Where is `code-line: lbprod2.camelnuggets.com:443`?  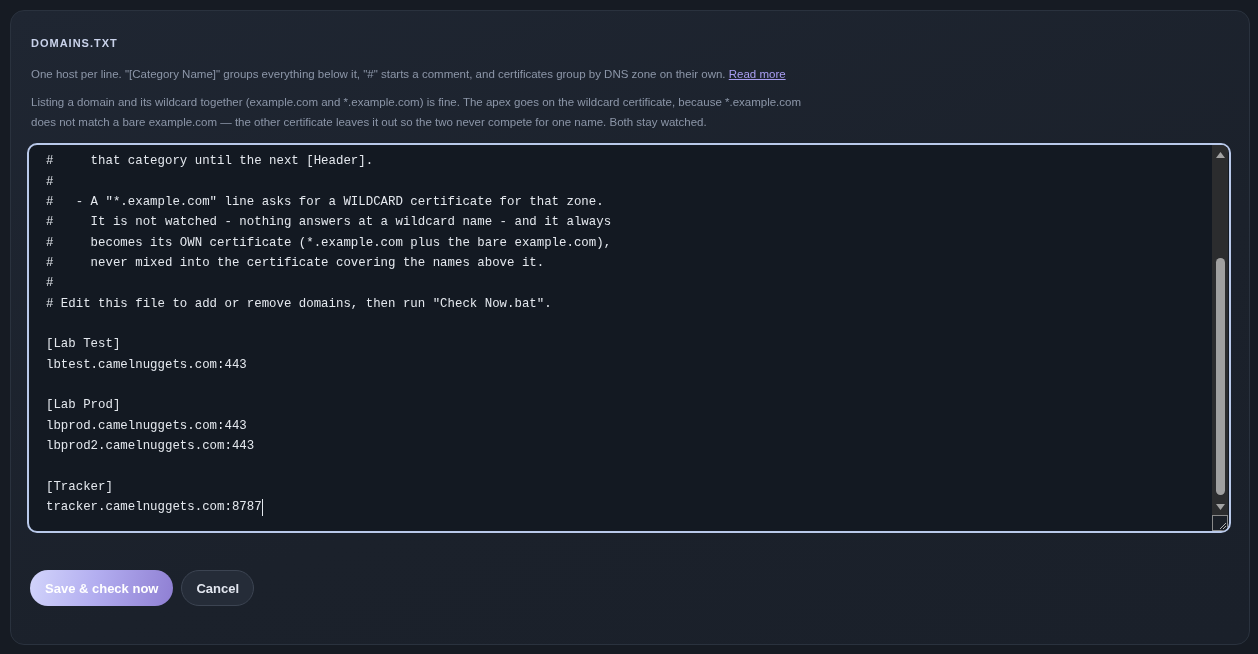 code-line: lbprod2.camelnuggets.com:443 is located at coordinates (150, 446).